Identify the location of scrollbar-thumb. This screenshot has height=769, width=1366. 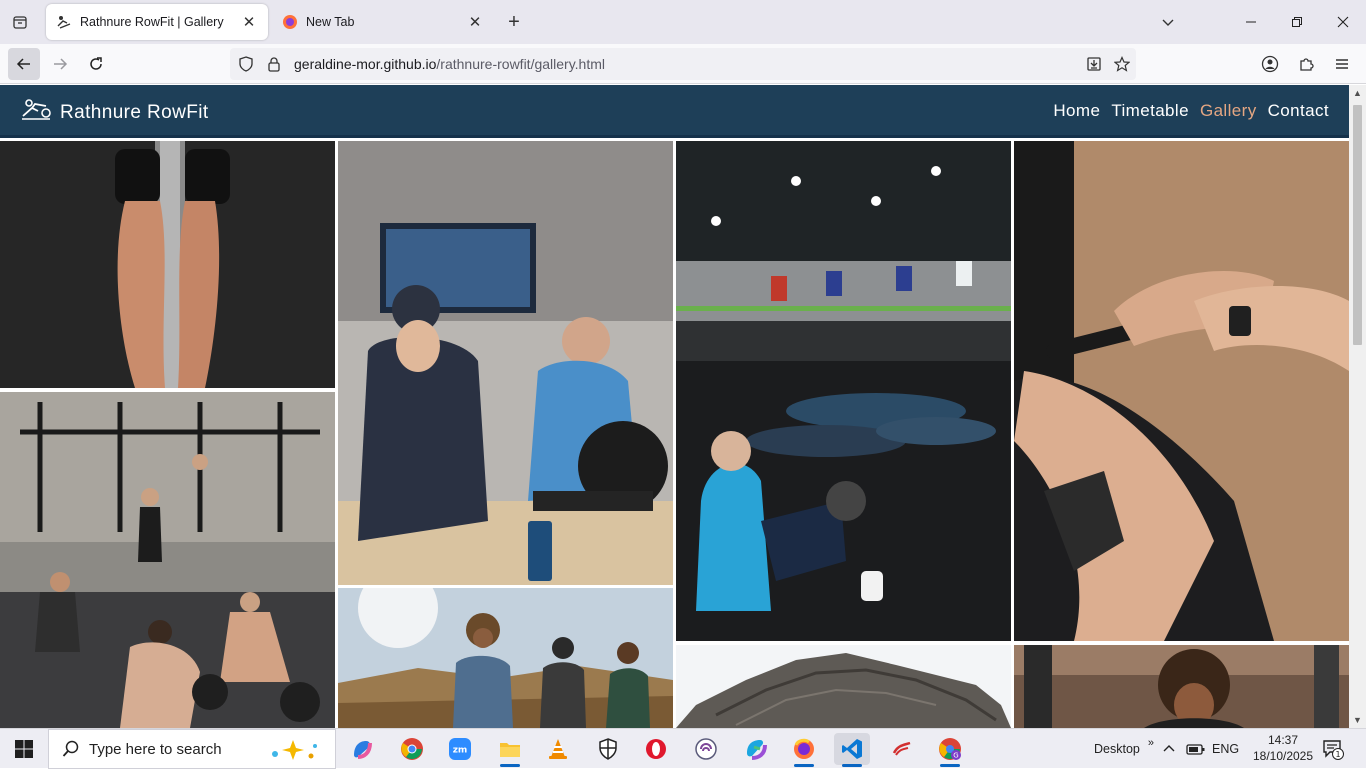
(1357, 225).